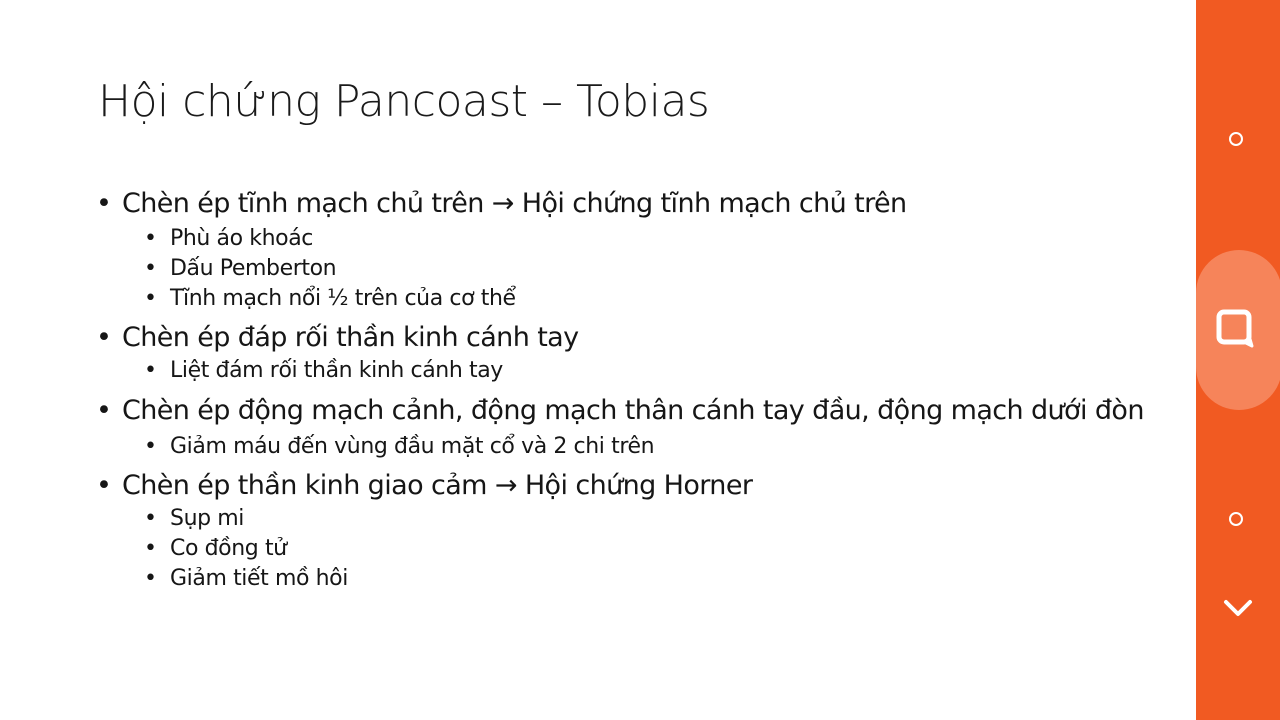 The image size is (1280, 720). Describe the element at coordinates (636, 549) in the screenshot. I see `sub-bullet: • Co đồng tử` at that location.